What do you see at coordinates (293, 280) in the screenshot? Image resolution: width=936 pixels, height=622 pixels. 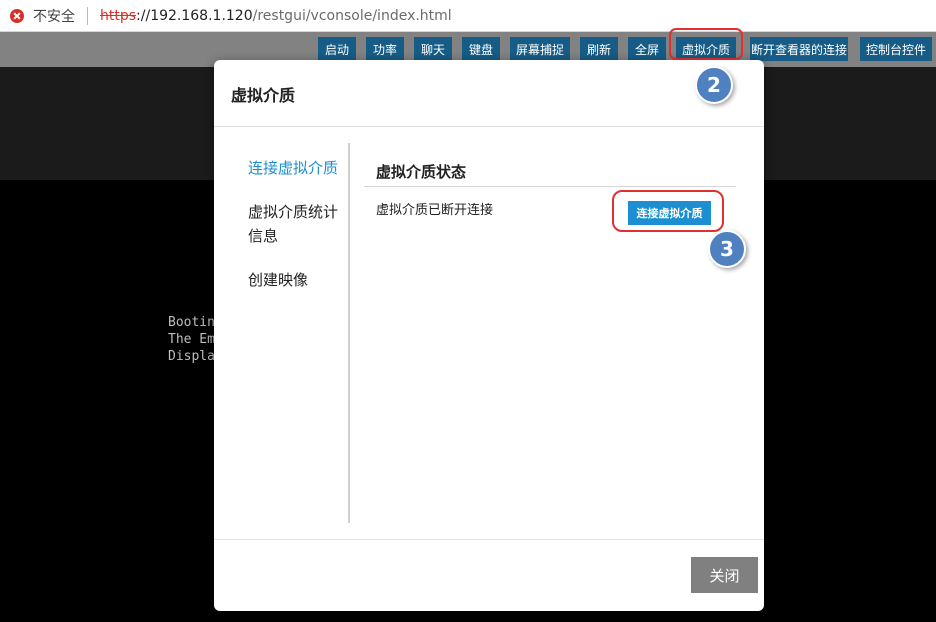 I see `nav-create-image: 创建映像` at bounding box center [293, 280].